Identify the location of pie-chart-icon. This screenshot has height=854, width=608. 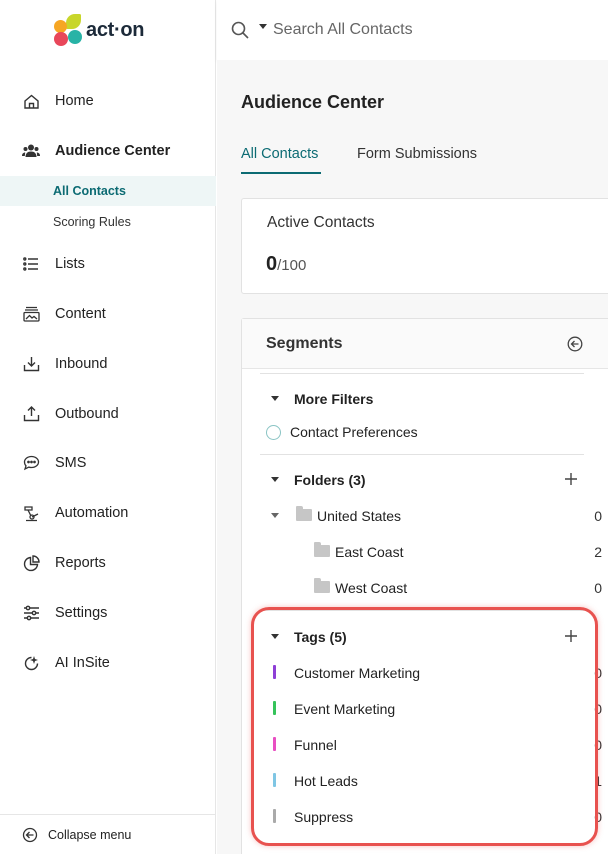
(31, 563).